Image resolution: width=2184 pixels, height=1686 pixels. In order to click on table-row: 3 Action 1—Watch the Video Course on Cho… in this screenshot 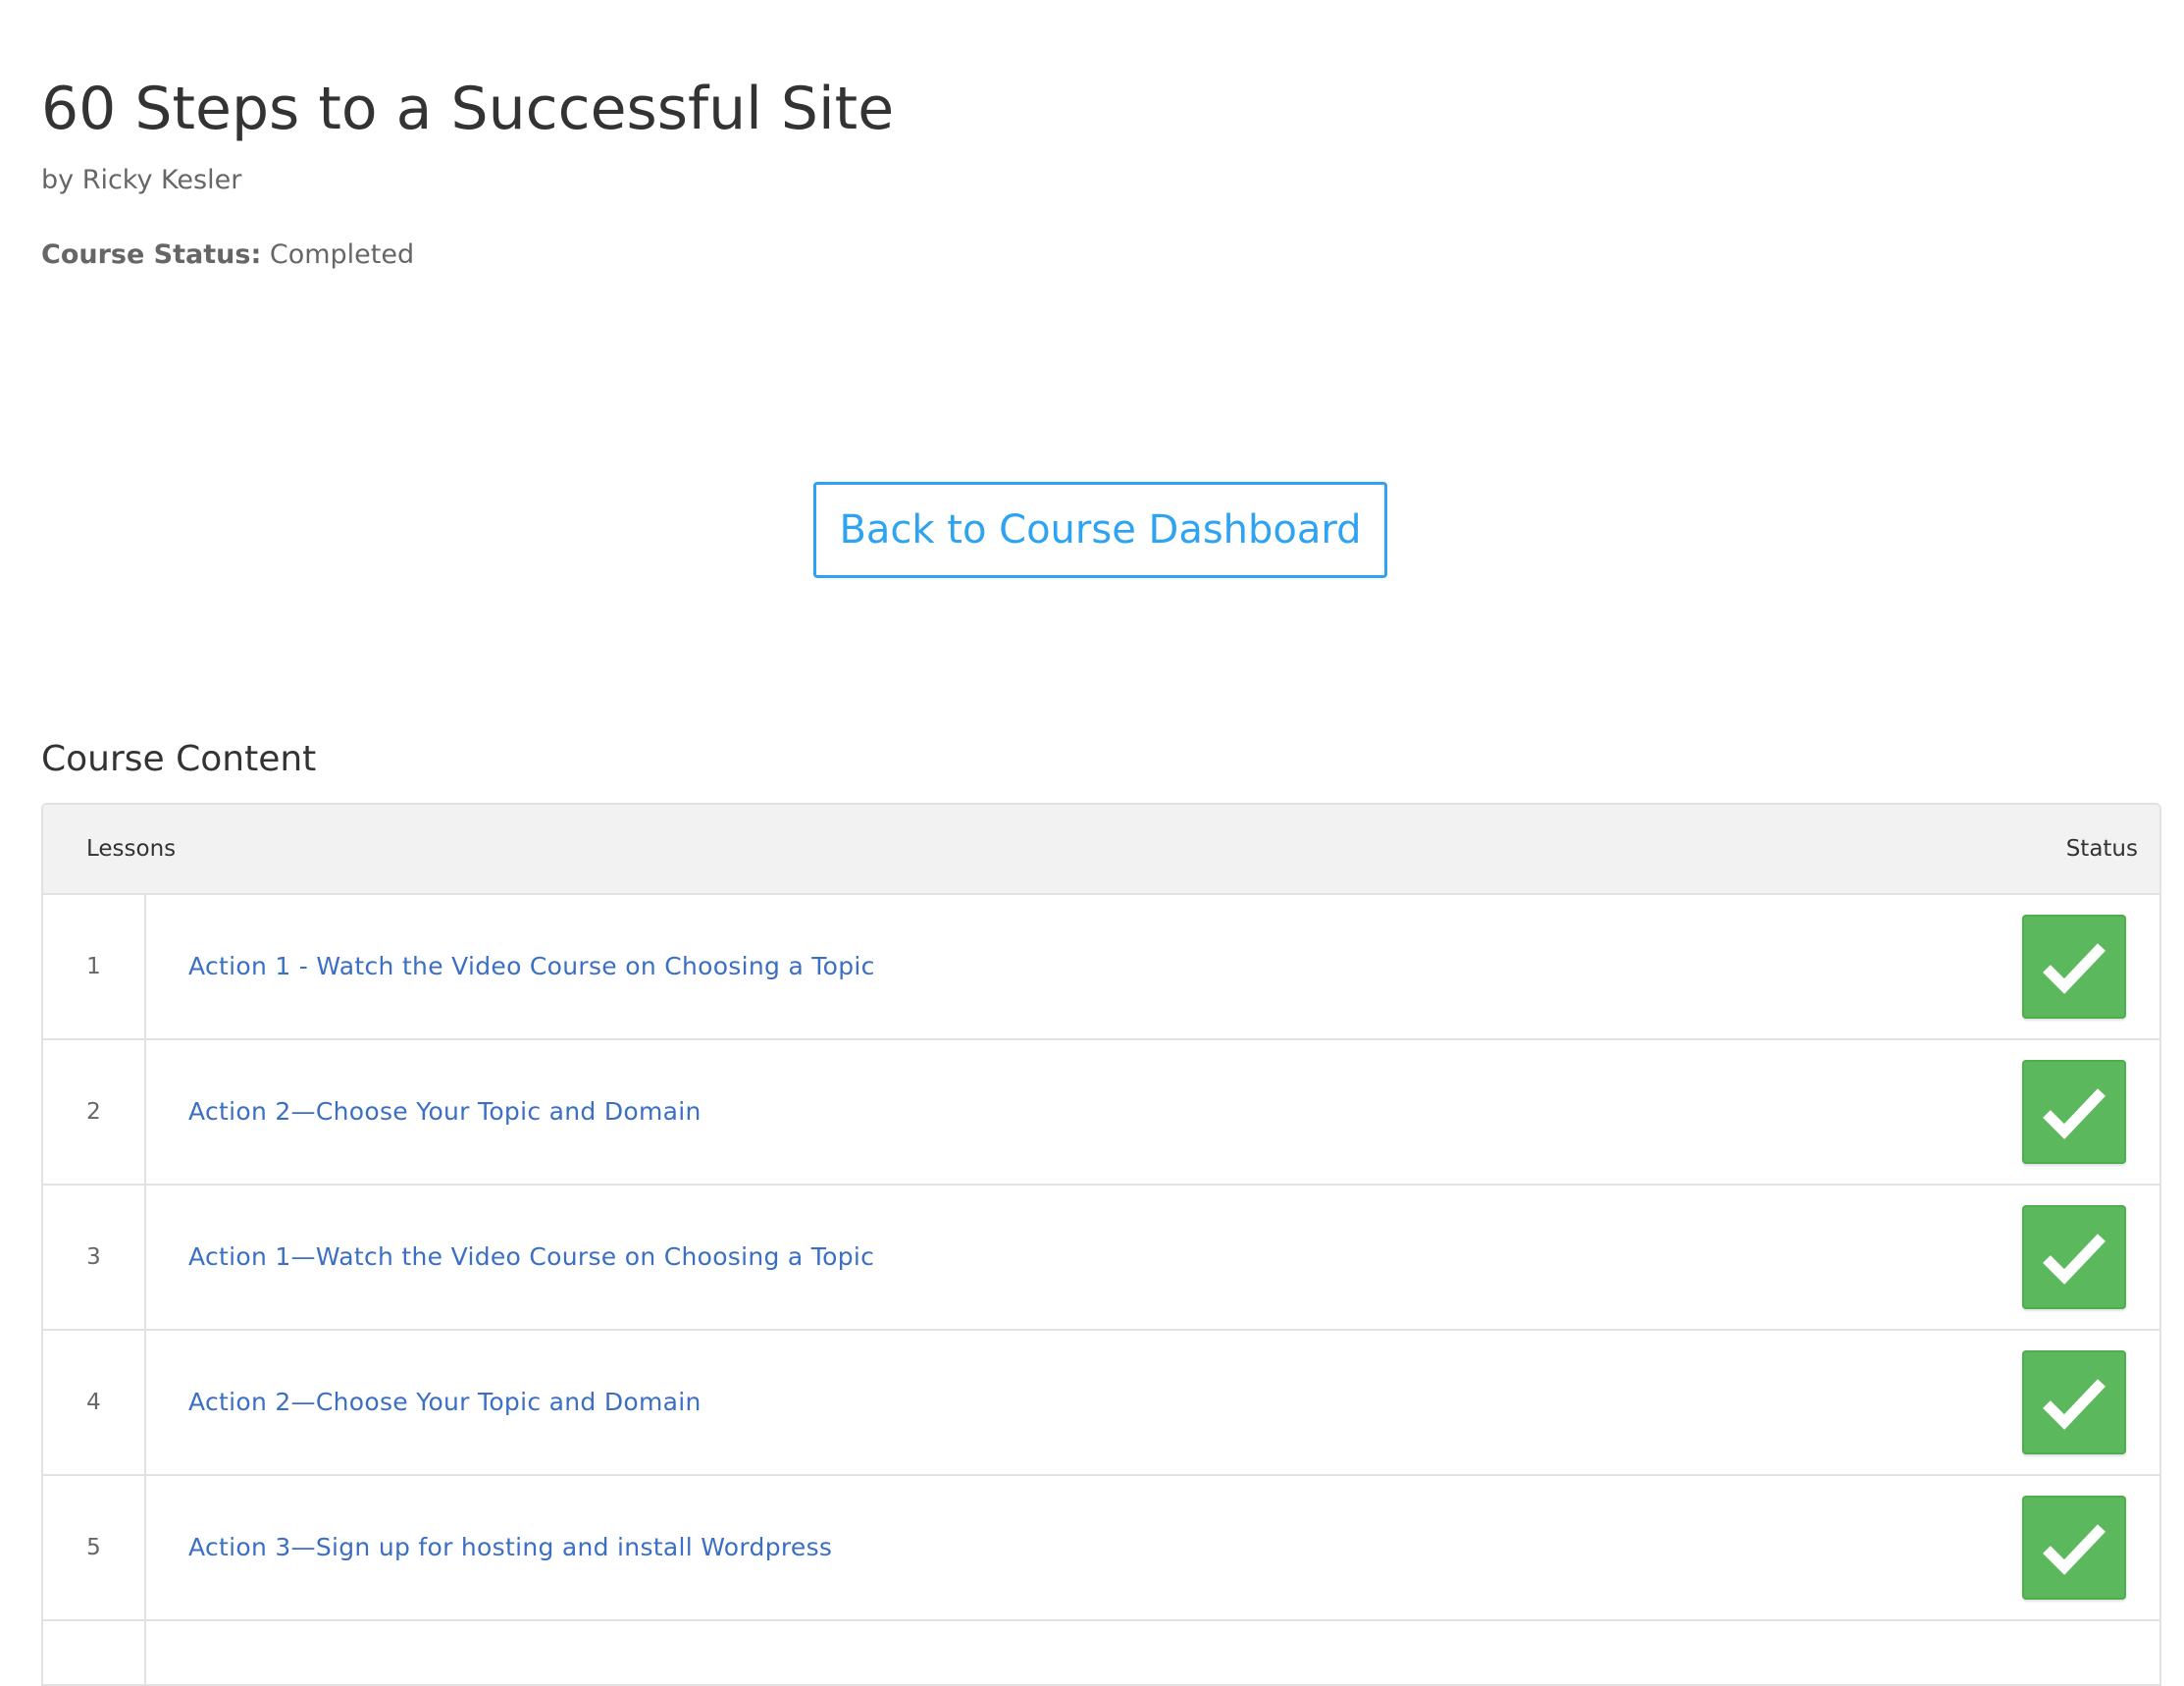, I will do `click(1101, 1258)`.